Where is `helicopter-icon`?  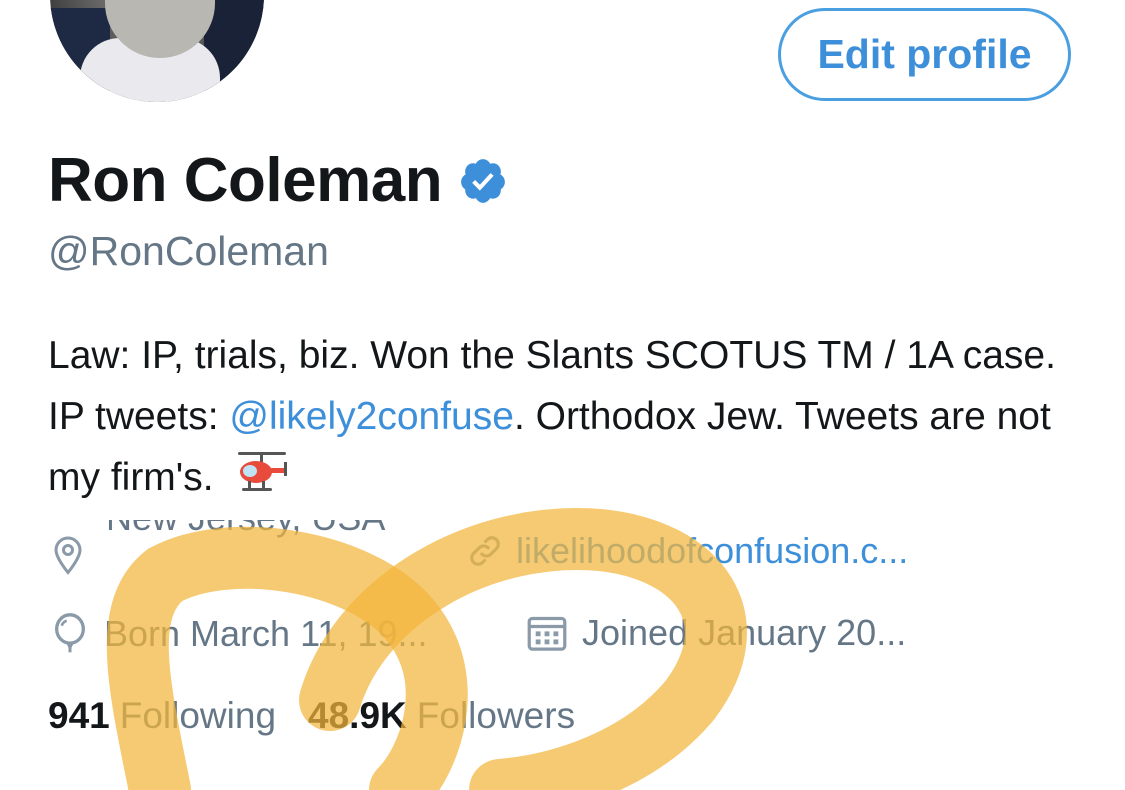 helicopter-icon is located at coordinates (260, 473).